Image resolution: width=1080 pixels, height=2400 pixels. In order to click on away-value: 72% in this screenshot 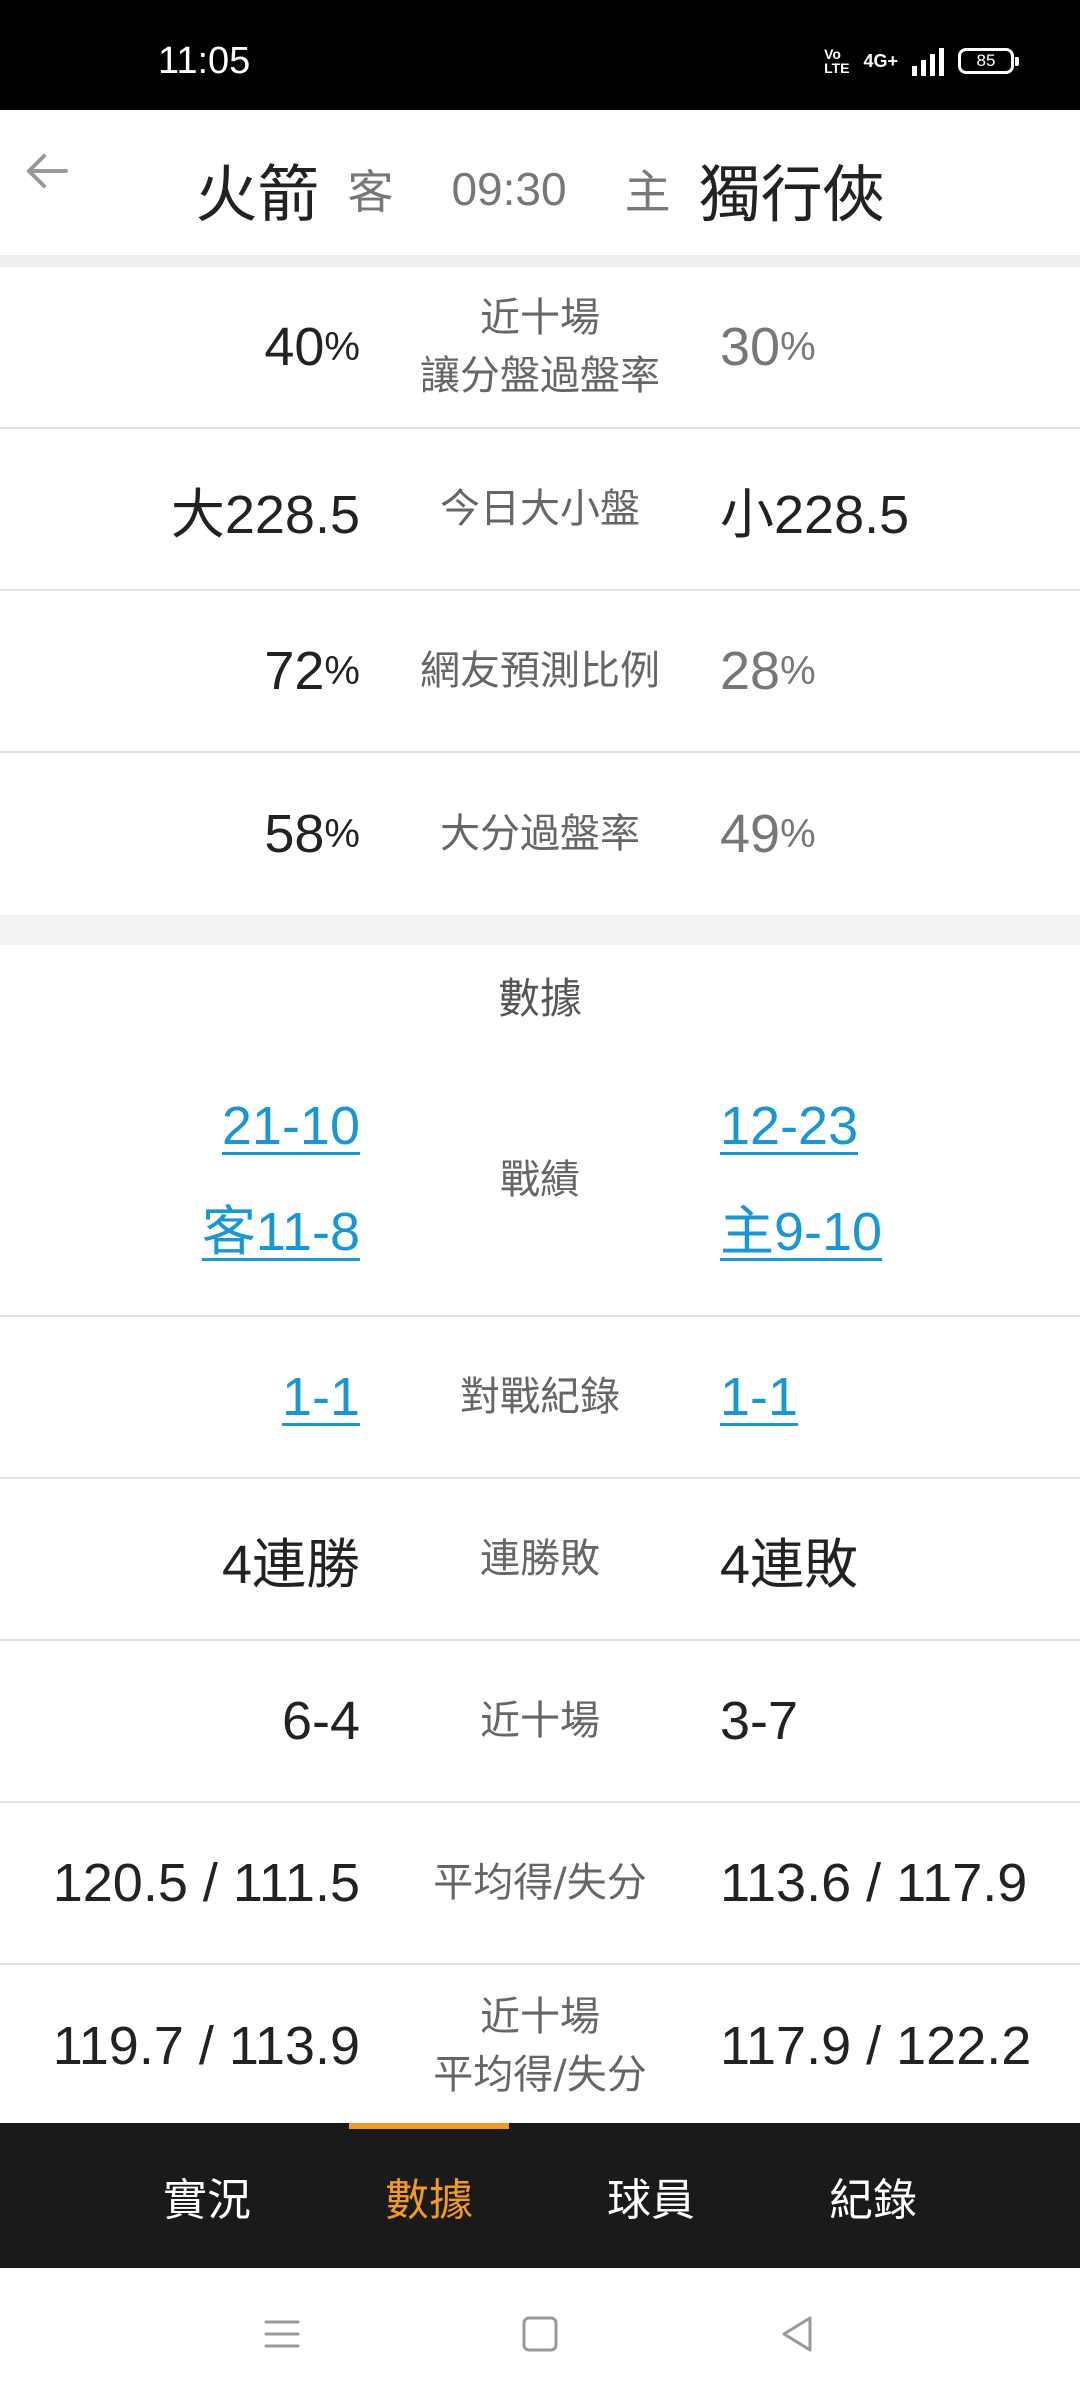, I will do `click(312, 671)`.